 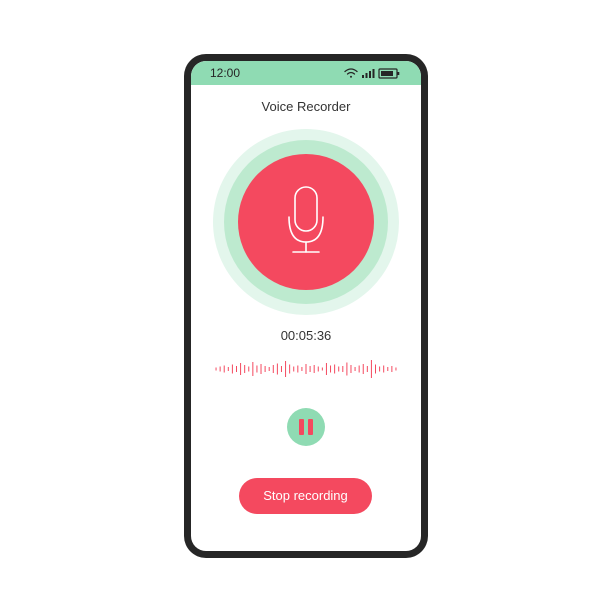 I want to click on battery-icon, so click(x=389, y=73).